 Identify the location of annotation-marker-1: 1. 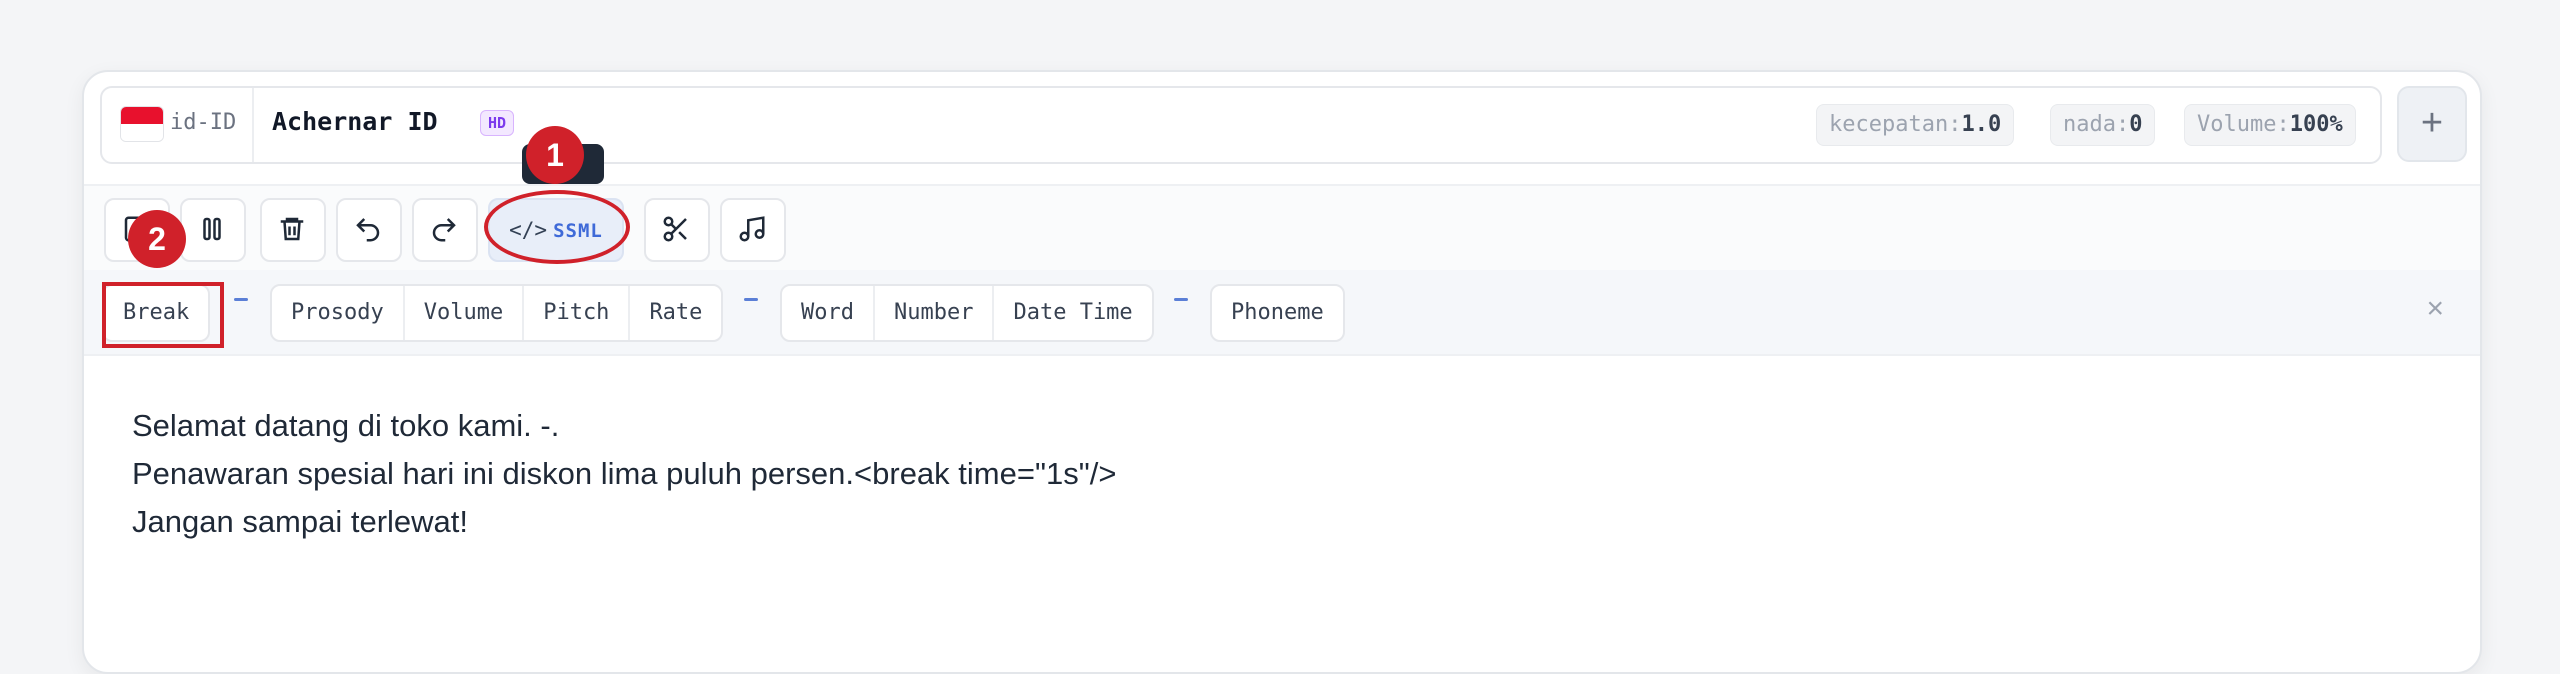
(555, 155).